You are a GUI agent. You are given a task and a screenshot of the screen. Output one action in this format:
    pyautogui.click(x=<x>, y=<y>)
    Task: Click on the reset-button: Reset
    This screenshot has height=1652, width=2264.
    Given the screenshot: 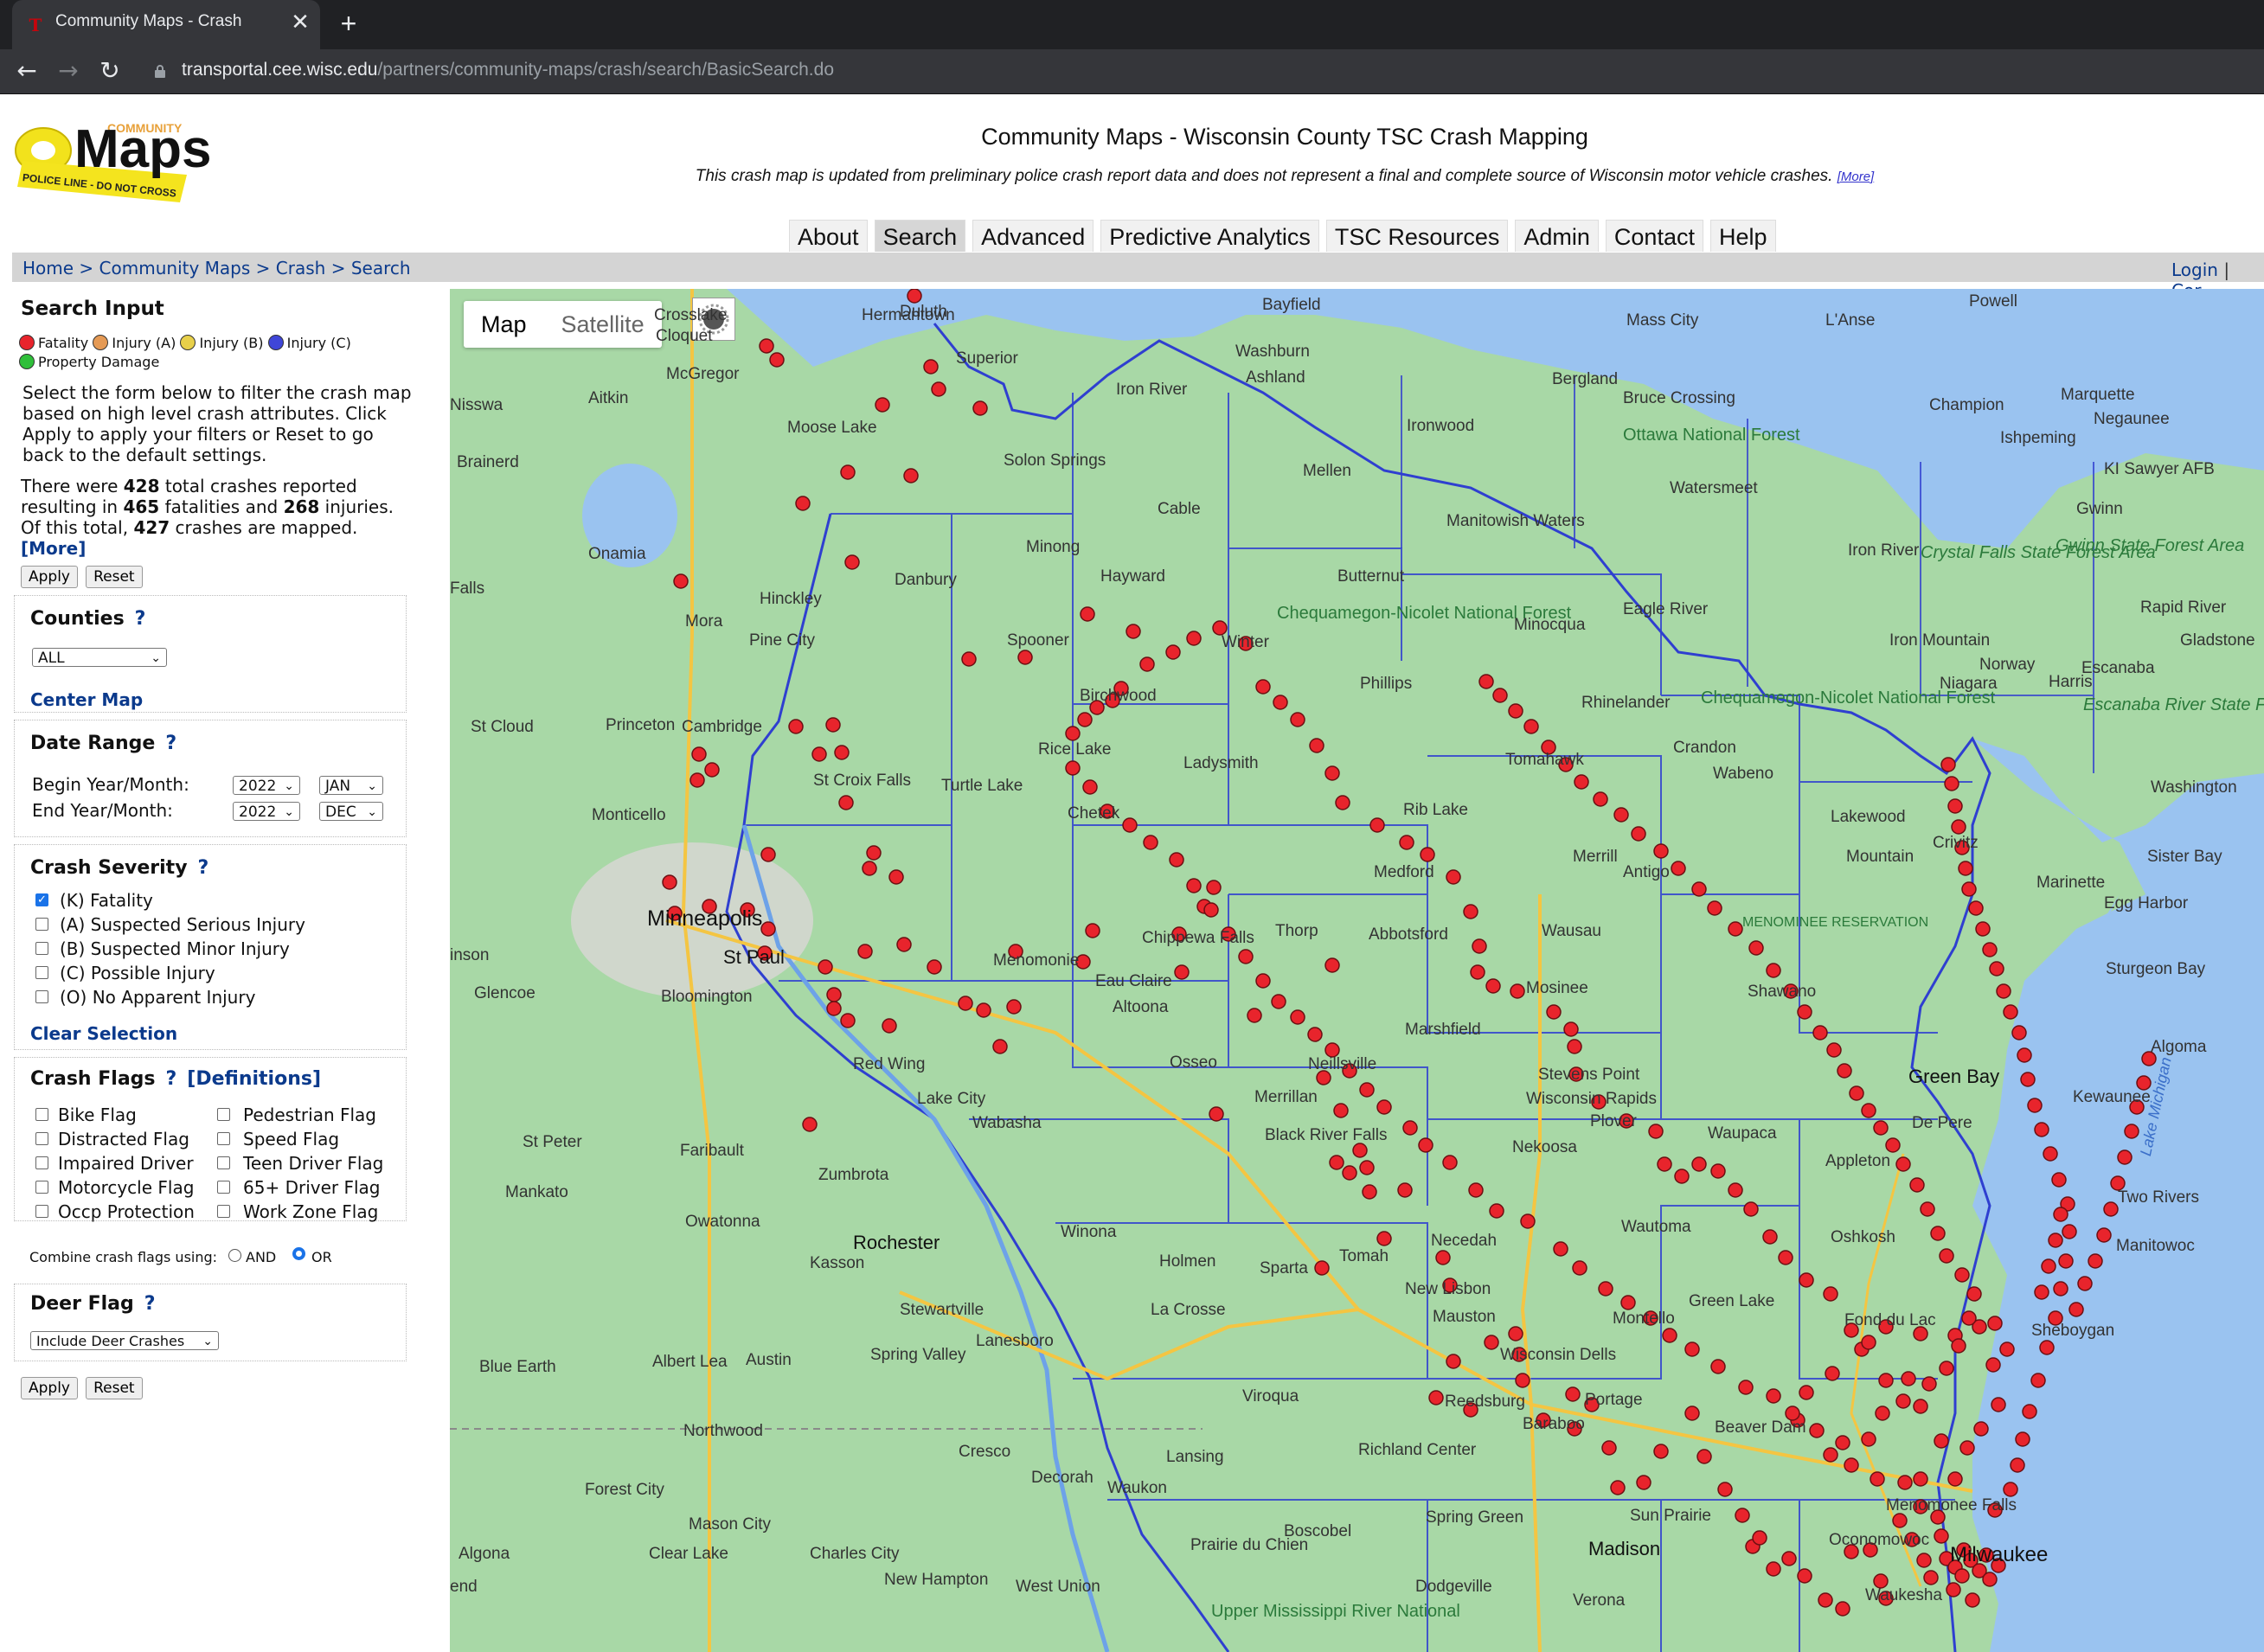 What is the action you would take?
    pyautogui.click(x=114, y=577)
    